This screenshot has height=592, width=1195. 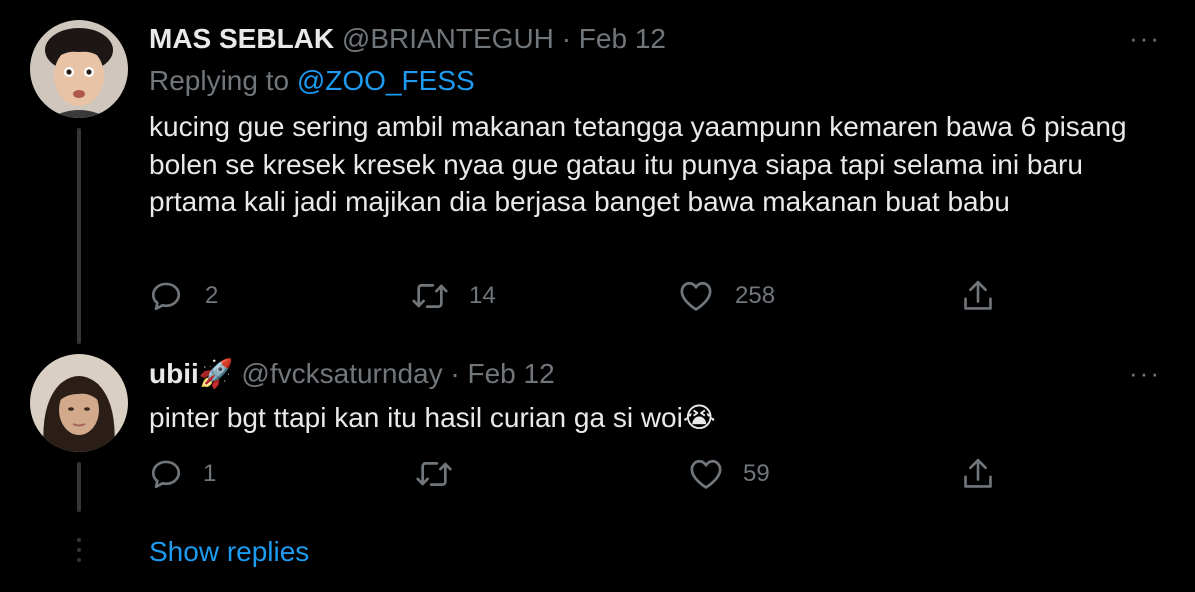 I want to click on mention-link: @ZOO_FESS, so click(x=386, y=80).